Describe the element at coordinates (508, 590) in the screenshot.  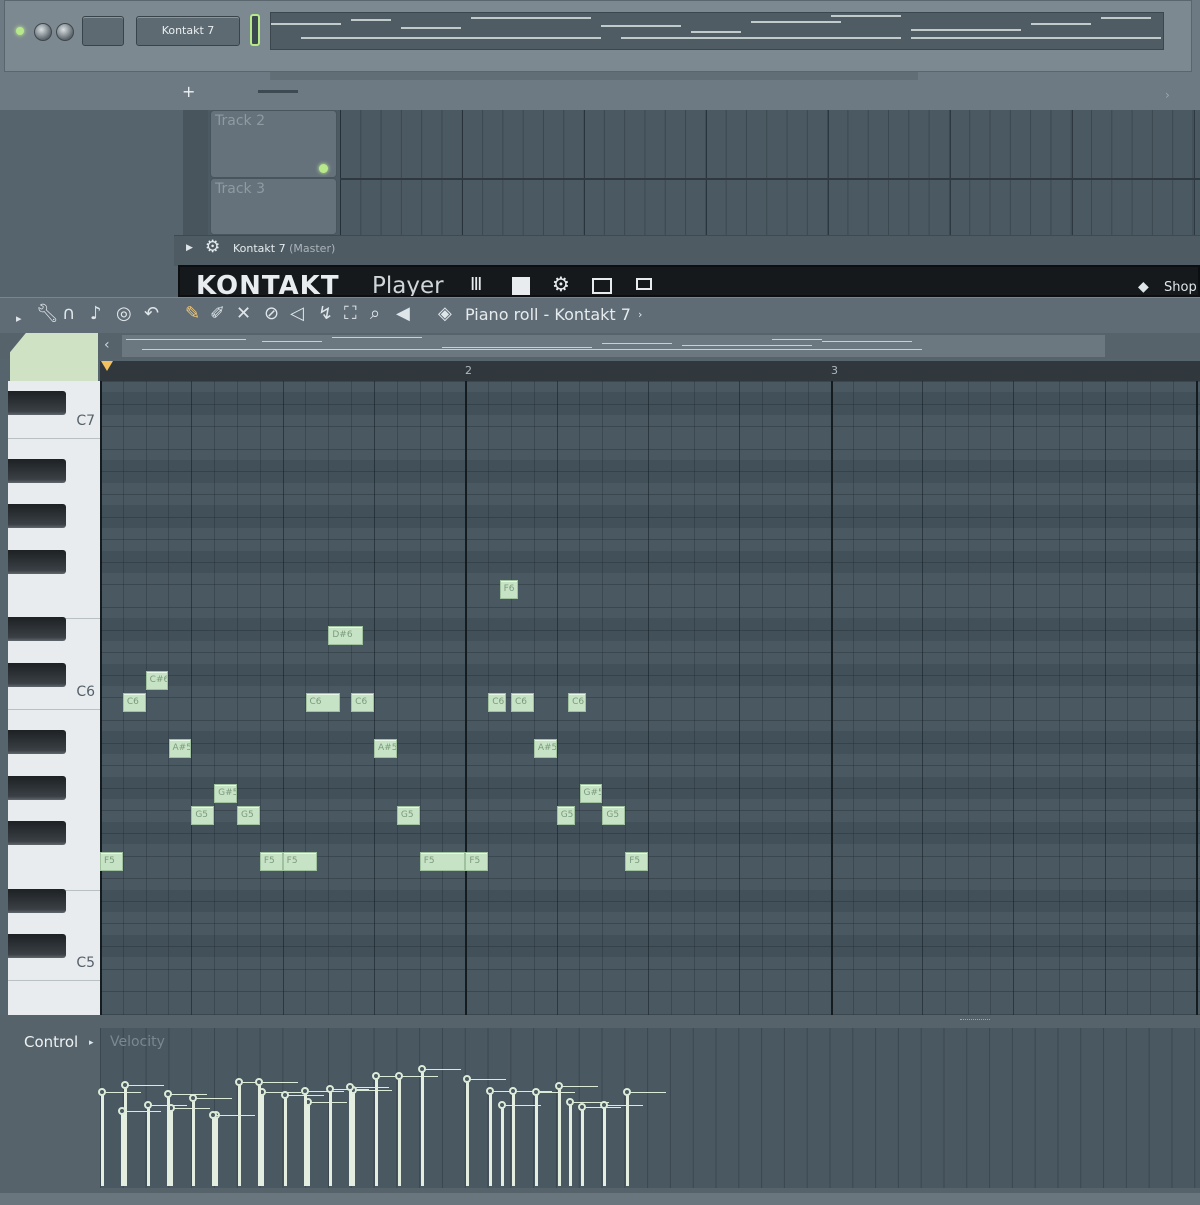
I see `note-f6: F6` at that location.